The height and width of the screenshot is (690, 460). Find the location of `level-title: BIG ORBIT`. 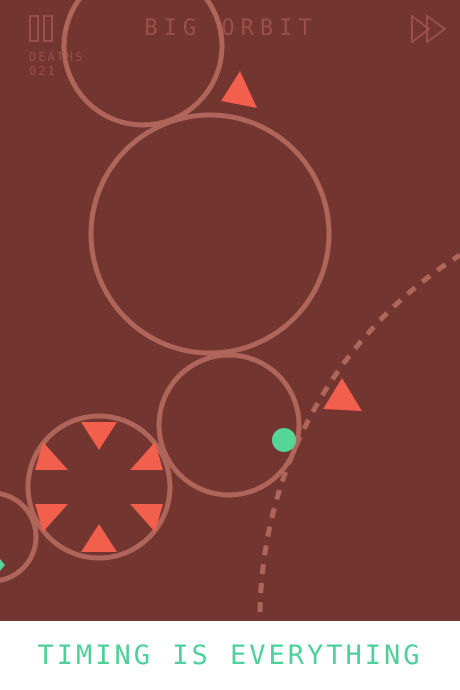

level-title: BIG ORBIT is located at coordinates (231, 28).